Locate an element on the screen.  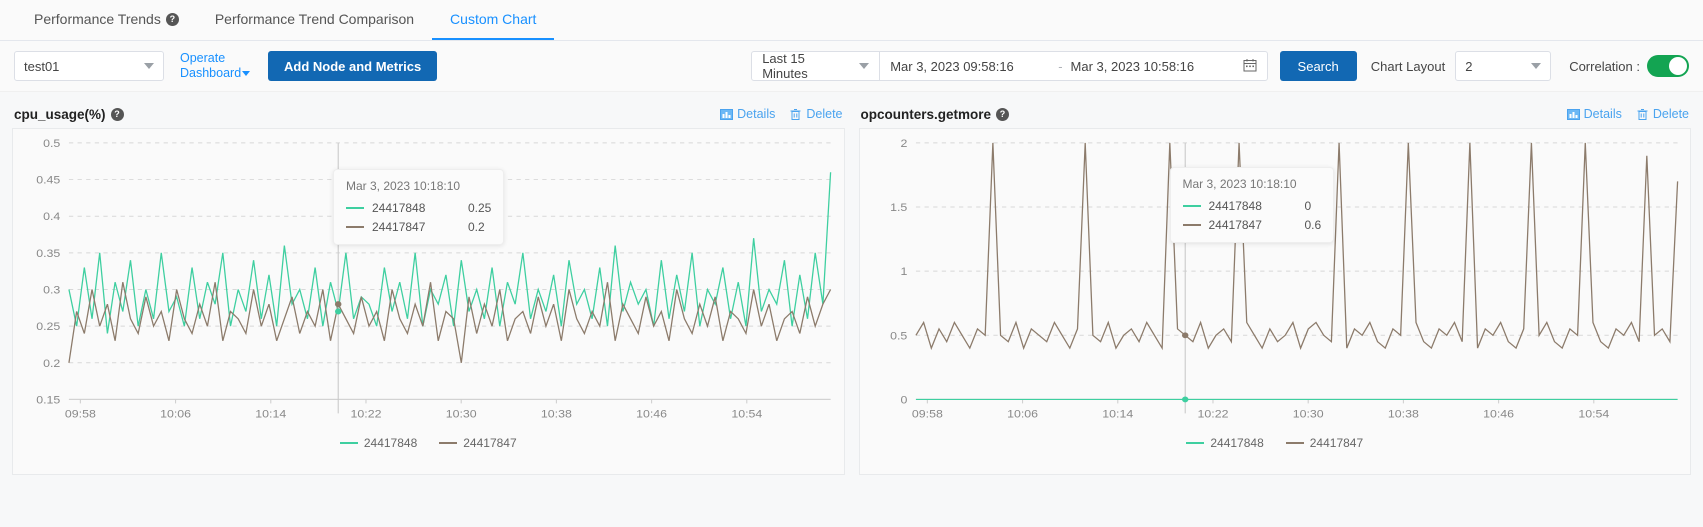
tooltip-series-name: 24417847 is located at coordinates (1235, 225).